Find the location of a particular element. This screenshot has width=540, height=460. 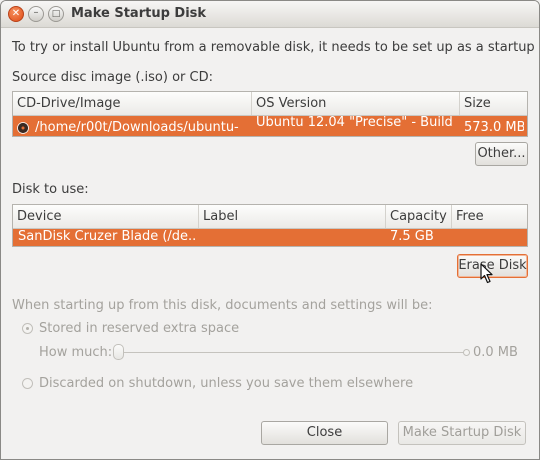

mouse-pointer-icon is located at coordinates (486, 273).